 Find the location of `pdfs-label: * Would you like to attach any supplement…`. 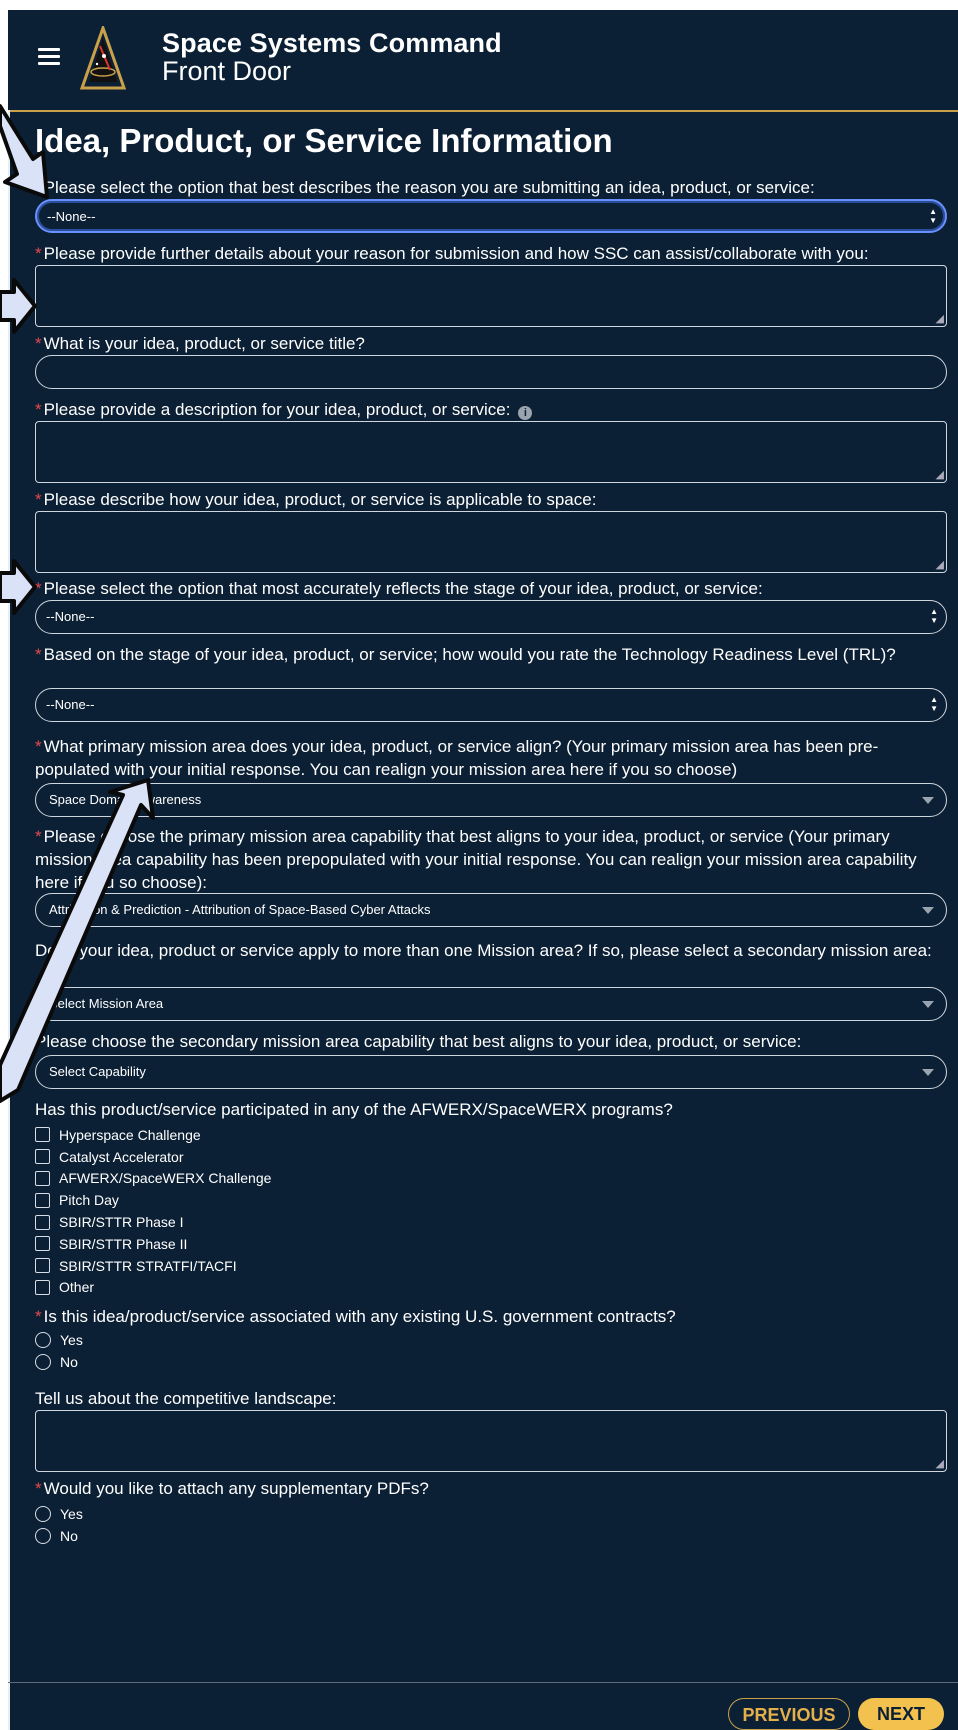

pdfs-label: * Would you like to attach any supplement… is located at coordinates (232, 1488).